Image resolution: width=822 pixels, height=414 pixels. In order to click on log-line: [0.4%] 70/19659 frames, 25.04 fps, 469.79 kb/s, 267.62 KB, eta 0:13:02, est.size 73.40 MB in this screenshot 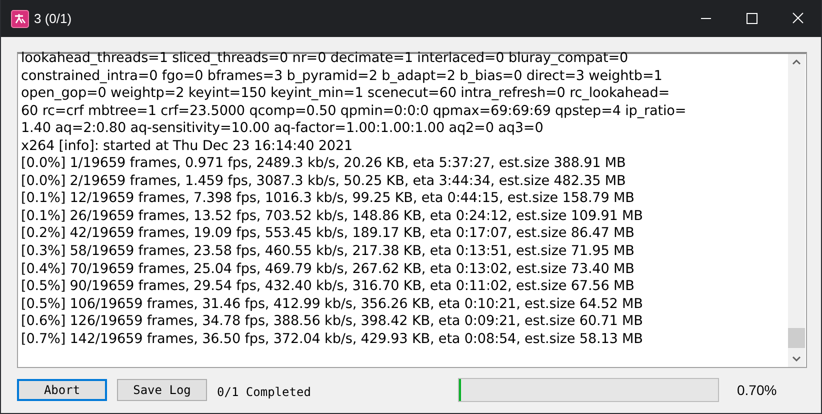, I will do `click(328, 269)`.